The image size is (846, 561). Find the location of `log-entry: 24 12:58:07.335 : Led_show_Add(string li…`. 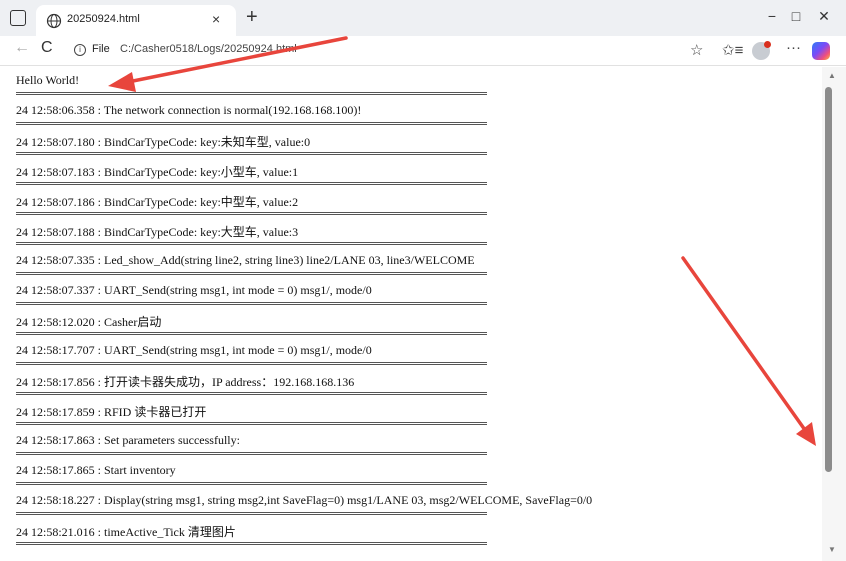

log-entry: 24 12:58:07.335 : Led_show_Add(string li… is located at coordinates (245, 260).